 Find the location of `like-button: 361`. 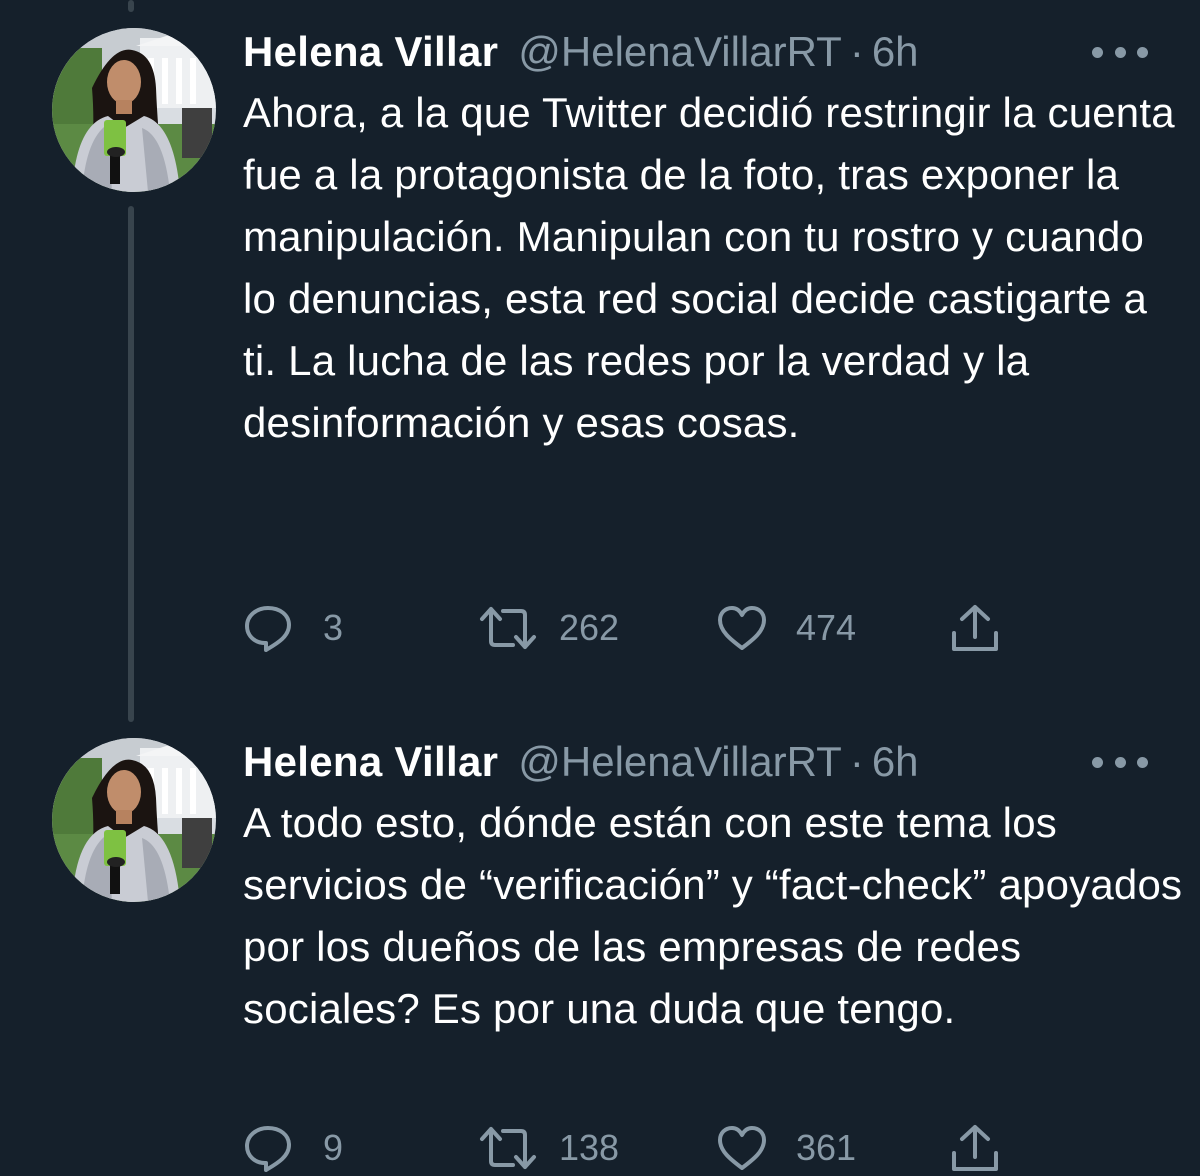

like-button: 361 is located at coordinates (786, 1148).